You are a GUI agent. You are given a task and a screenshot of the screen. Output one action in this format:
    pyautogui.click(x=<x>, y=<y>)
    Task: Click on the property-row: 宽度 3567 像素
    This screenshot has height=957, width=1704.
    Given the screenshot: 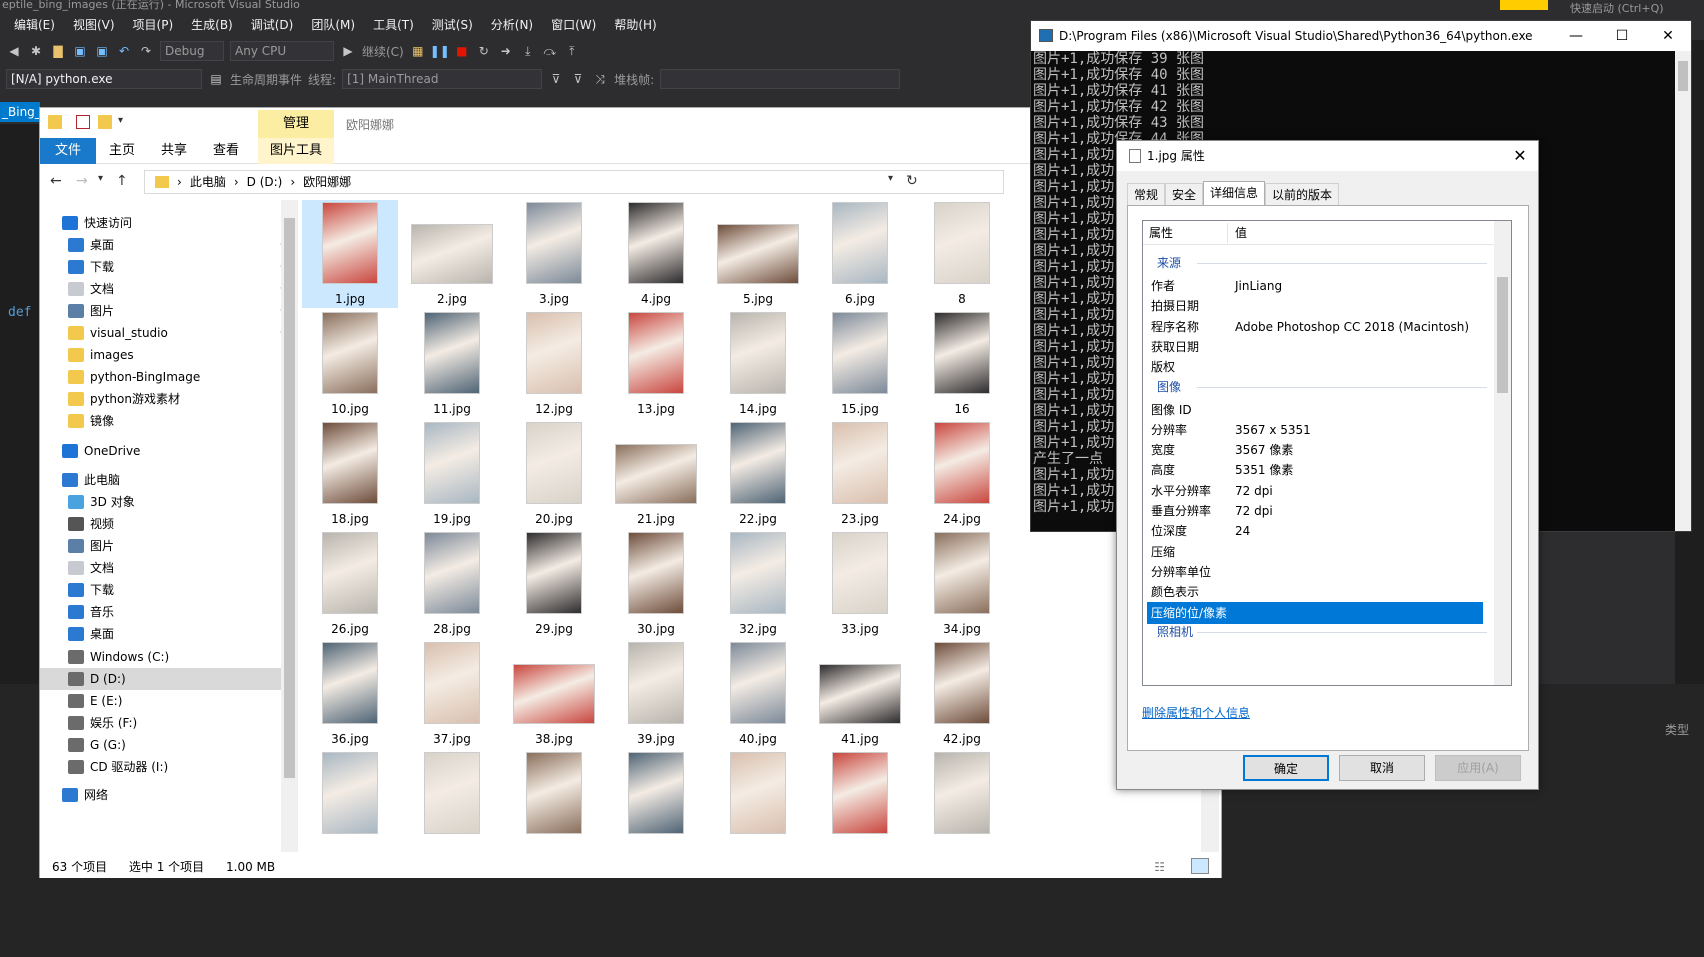 What is the action you would take?
    pyautogui.click(x=1314, y=450)
    